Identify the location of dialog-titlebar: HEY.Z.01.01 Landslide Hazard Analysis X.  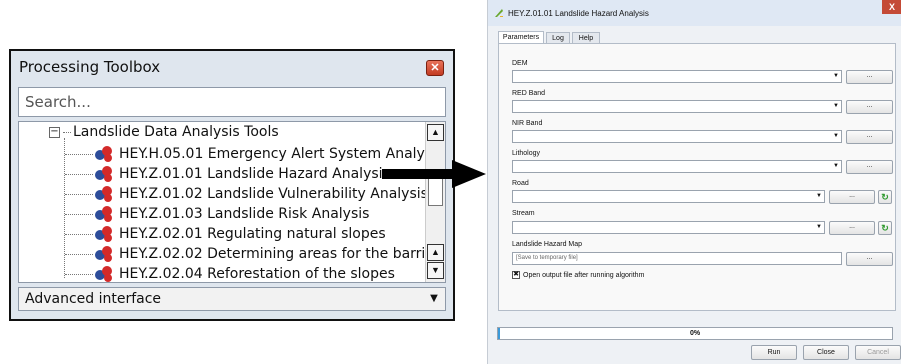
(694, 13).